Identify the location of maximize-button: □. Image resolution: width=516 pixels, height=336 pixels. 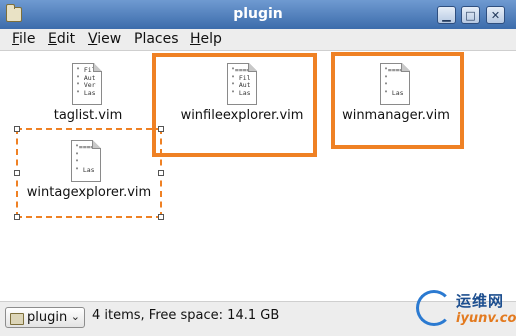
(470, 15).